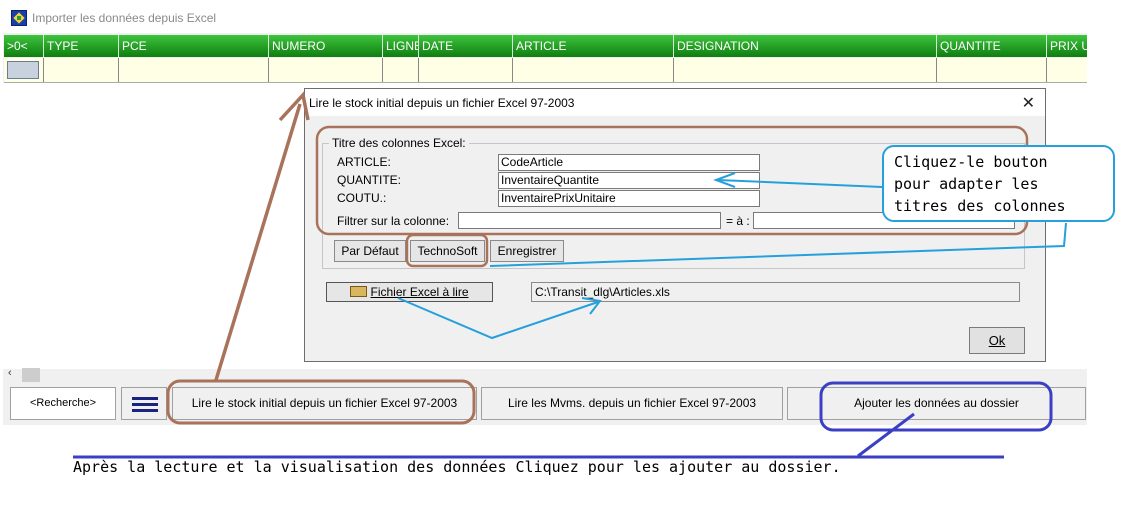 Image resolution: width=1132 pixels, height=508 pixels. What do you see at coordinates (19, 18) in the screenshot?
I see `app-icon` at bounding box center [19, 18].